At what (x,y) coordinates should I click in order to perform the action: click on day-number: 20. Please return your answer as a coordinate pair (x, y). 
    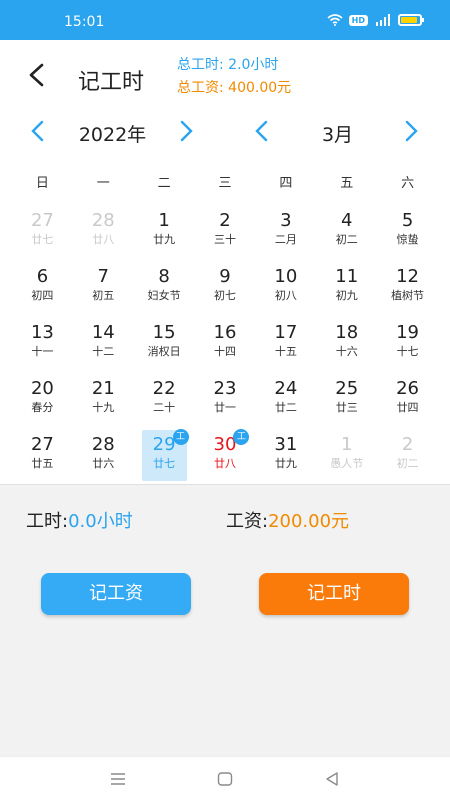
    Looking at the image, I should click on (42, 388).